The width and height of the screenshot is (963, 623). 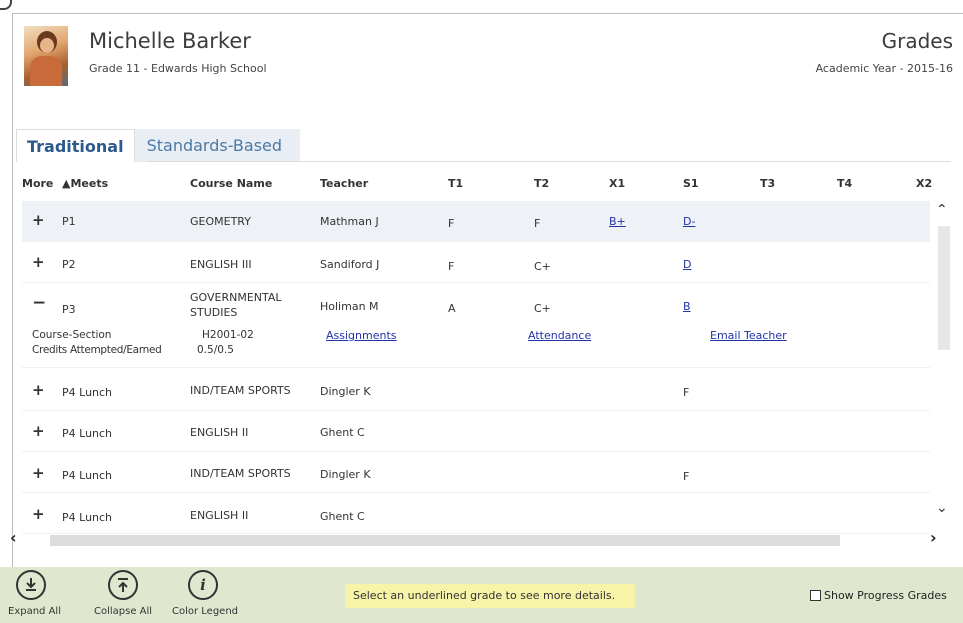 What do you see at coordinates (943, 370) in the screenshot?
I see `vertical-scrollbar: ⌃ ⌄` at bounding box center [943, 370].